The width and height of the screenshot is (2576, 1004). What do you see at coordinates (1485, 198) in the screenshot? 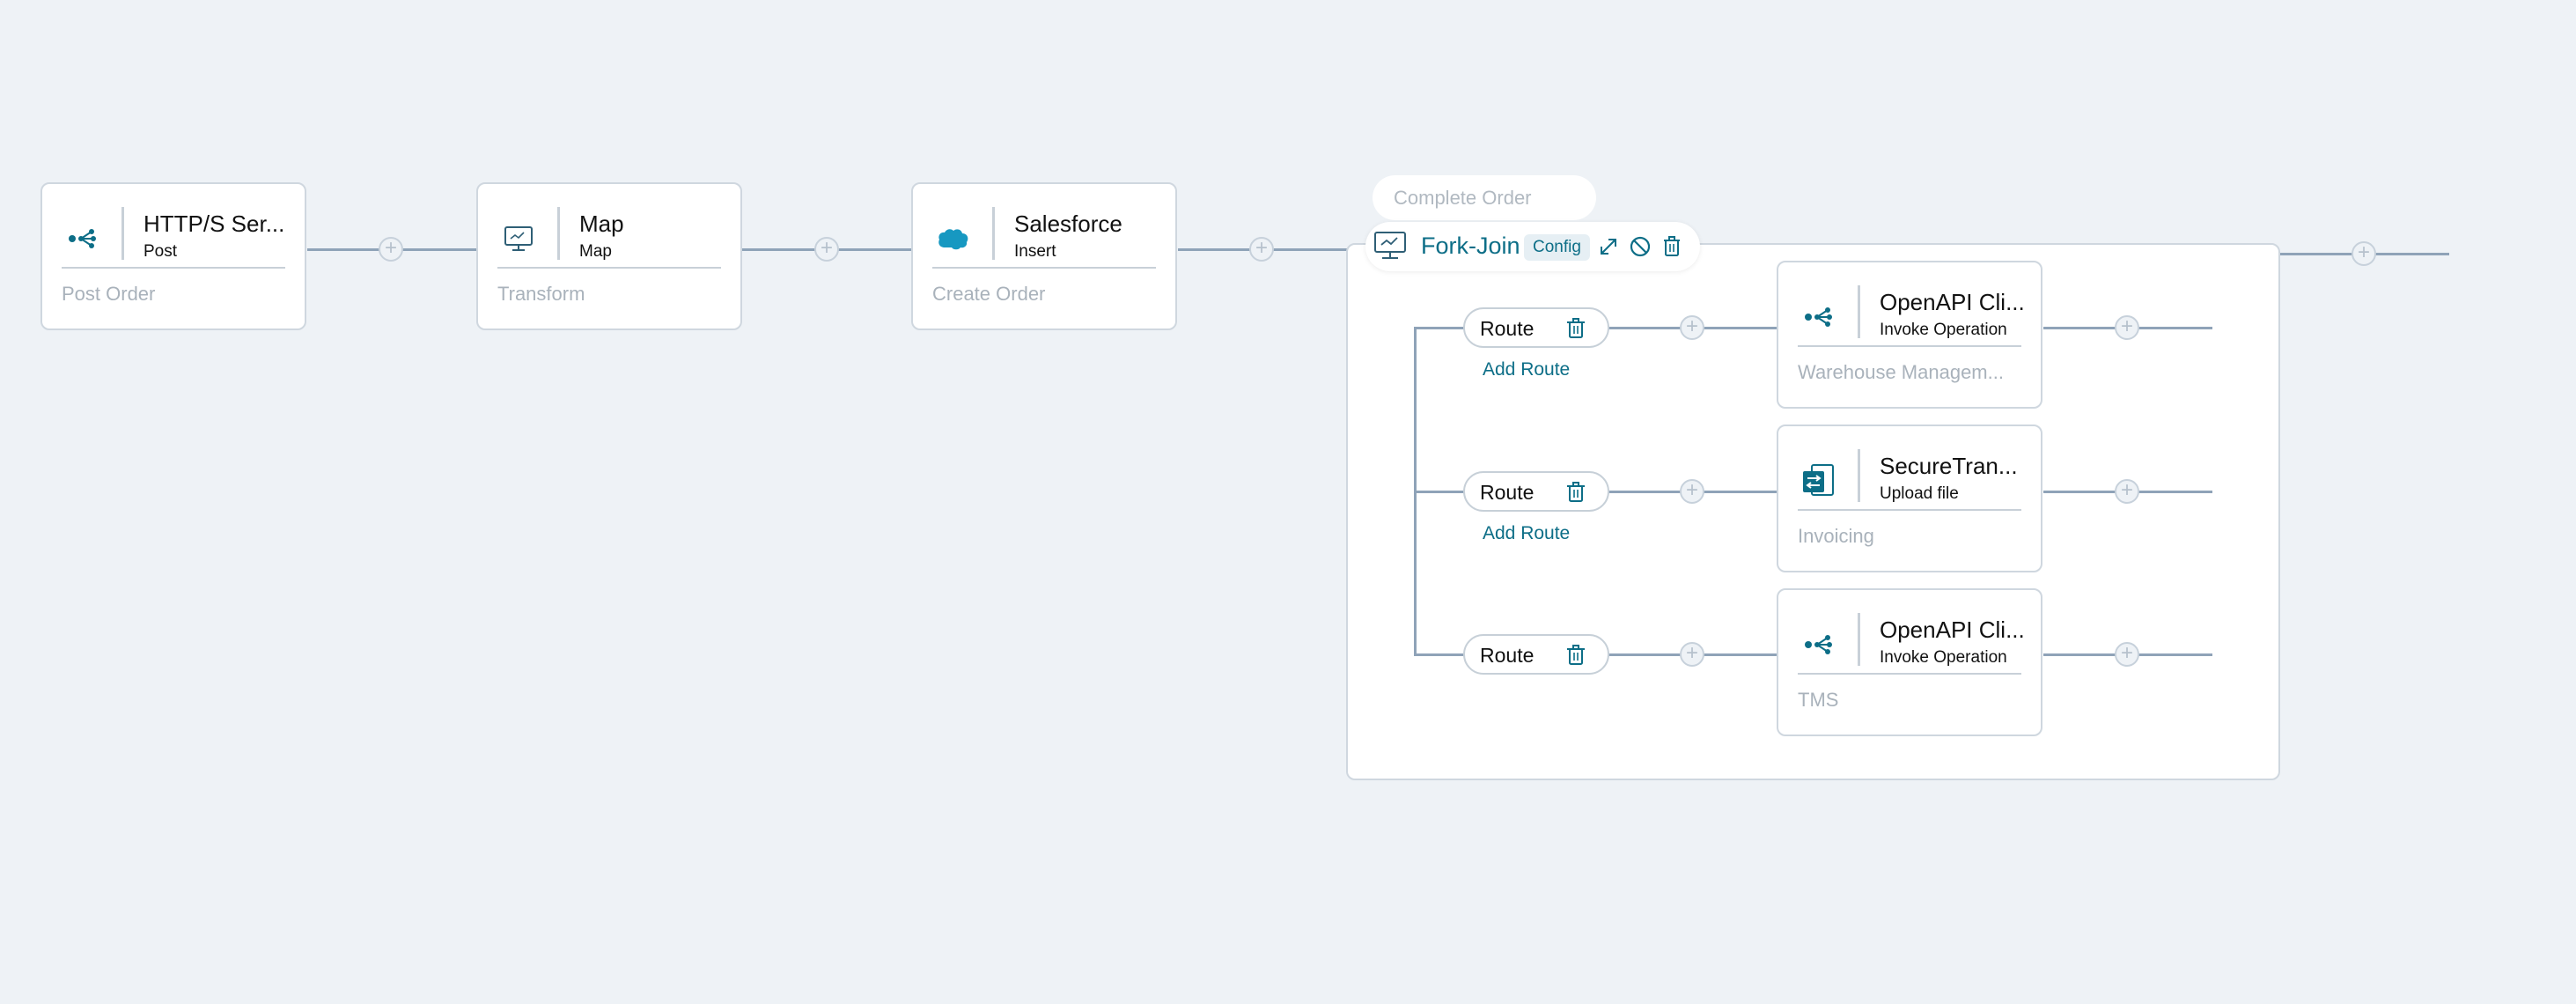
I see `fork-join-name-input: Complete Order` at bounding box center [1485, 198].